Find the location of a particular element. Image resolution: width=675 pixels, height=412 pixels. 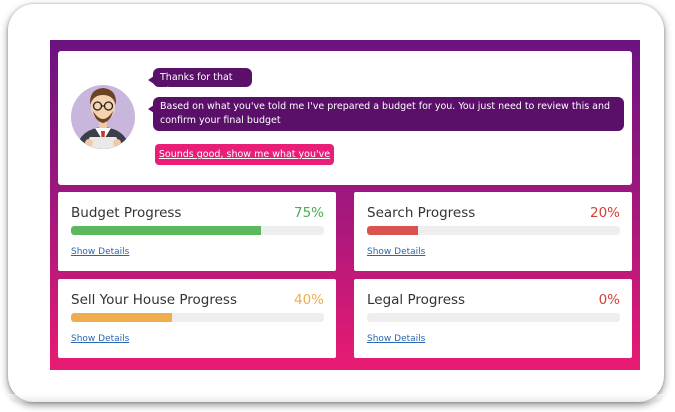

card-title: Budget Progress is located at coordinates (126, 213).